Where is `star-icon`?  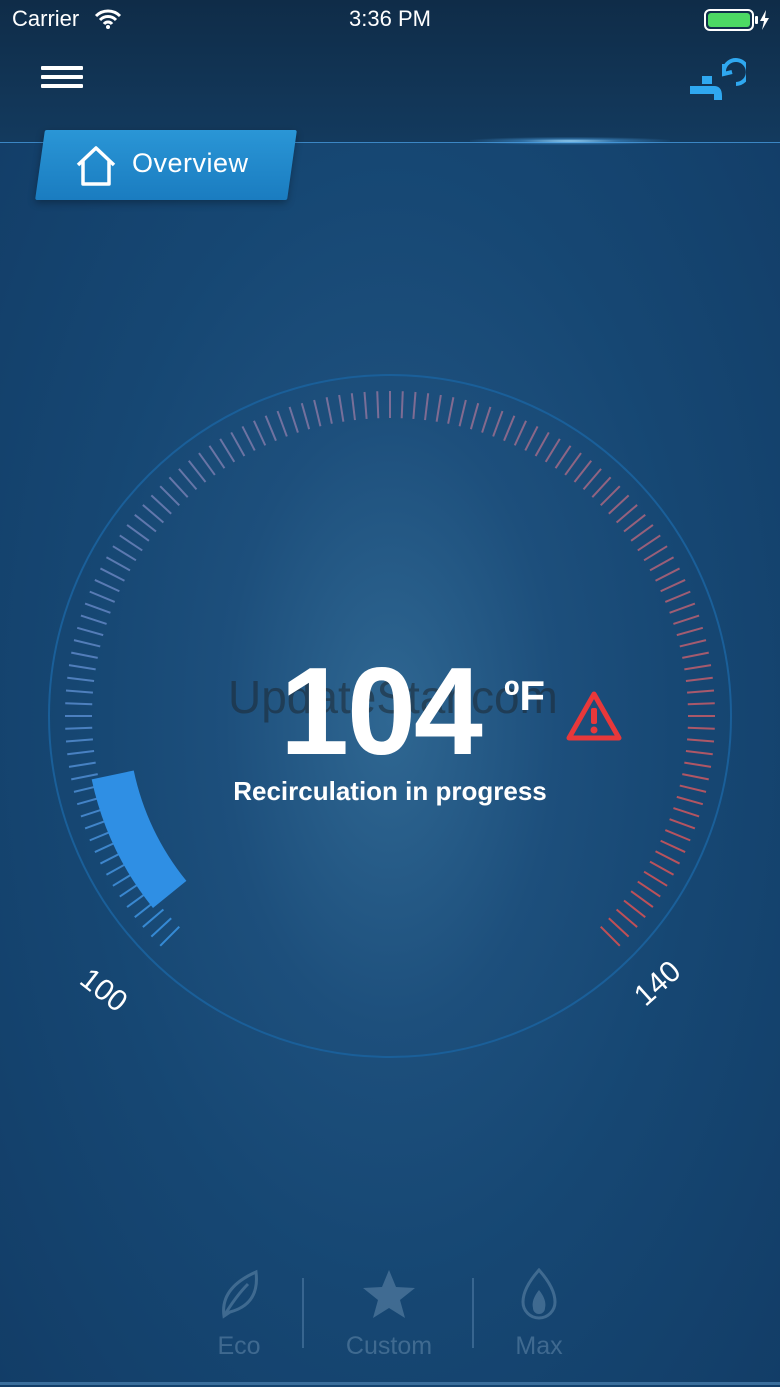 star-icon is located at coordinates (389, 1294).